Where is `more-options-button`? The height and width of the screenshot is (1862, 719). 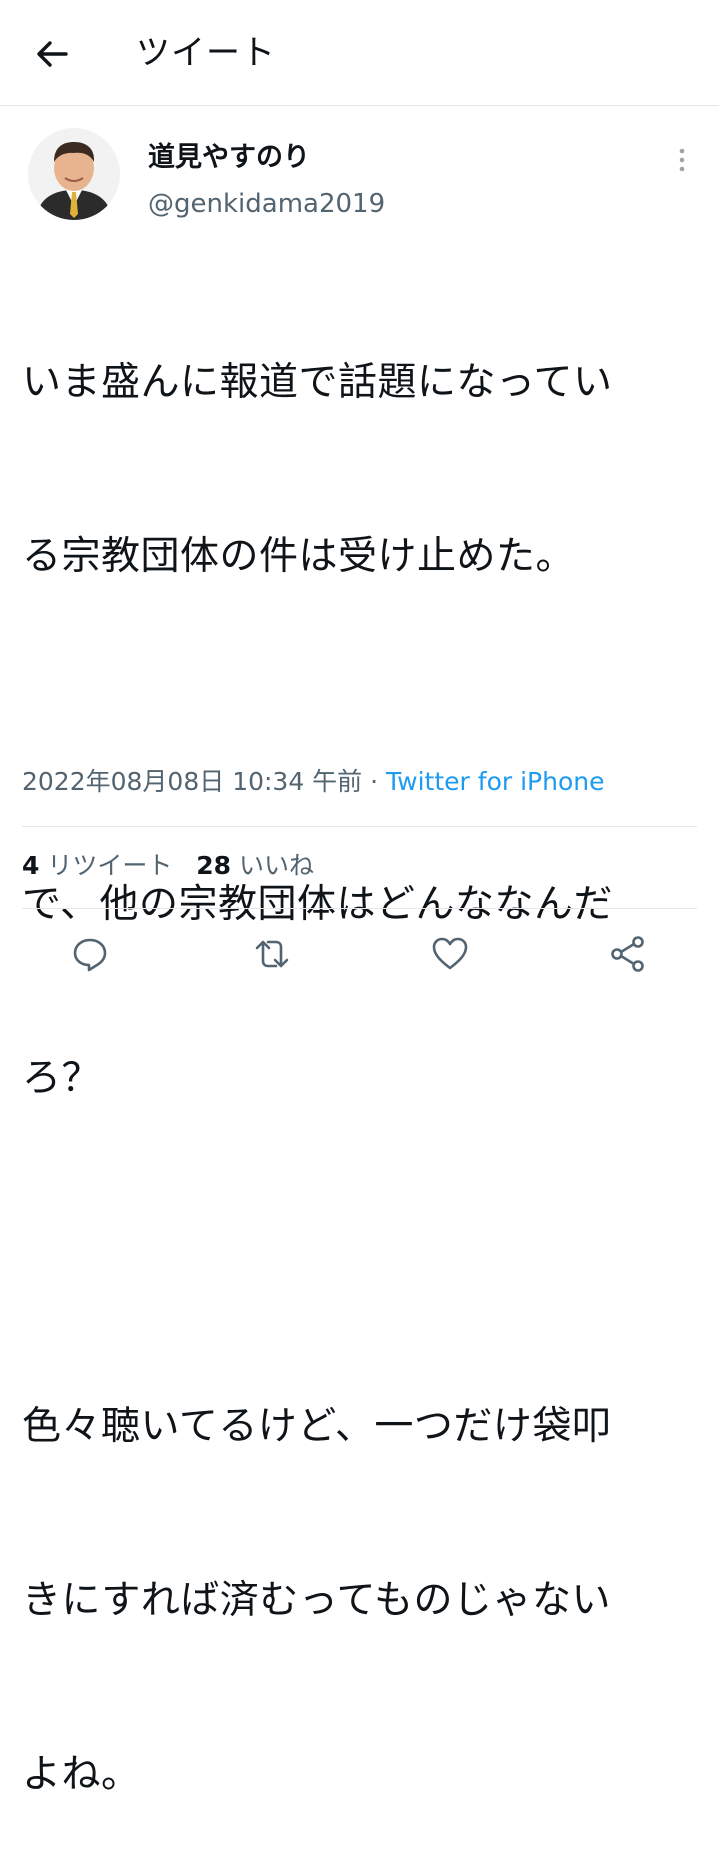
more-options-button is located at coordinates (682, 160).